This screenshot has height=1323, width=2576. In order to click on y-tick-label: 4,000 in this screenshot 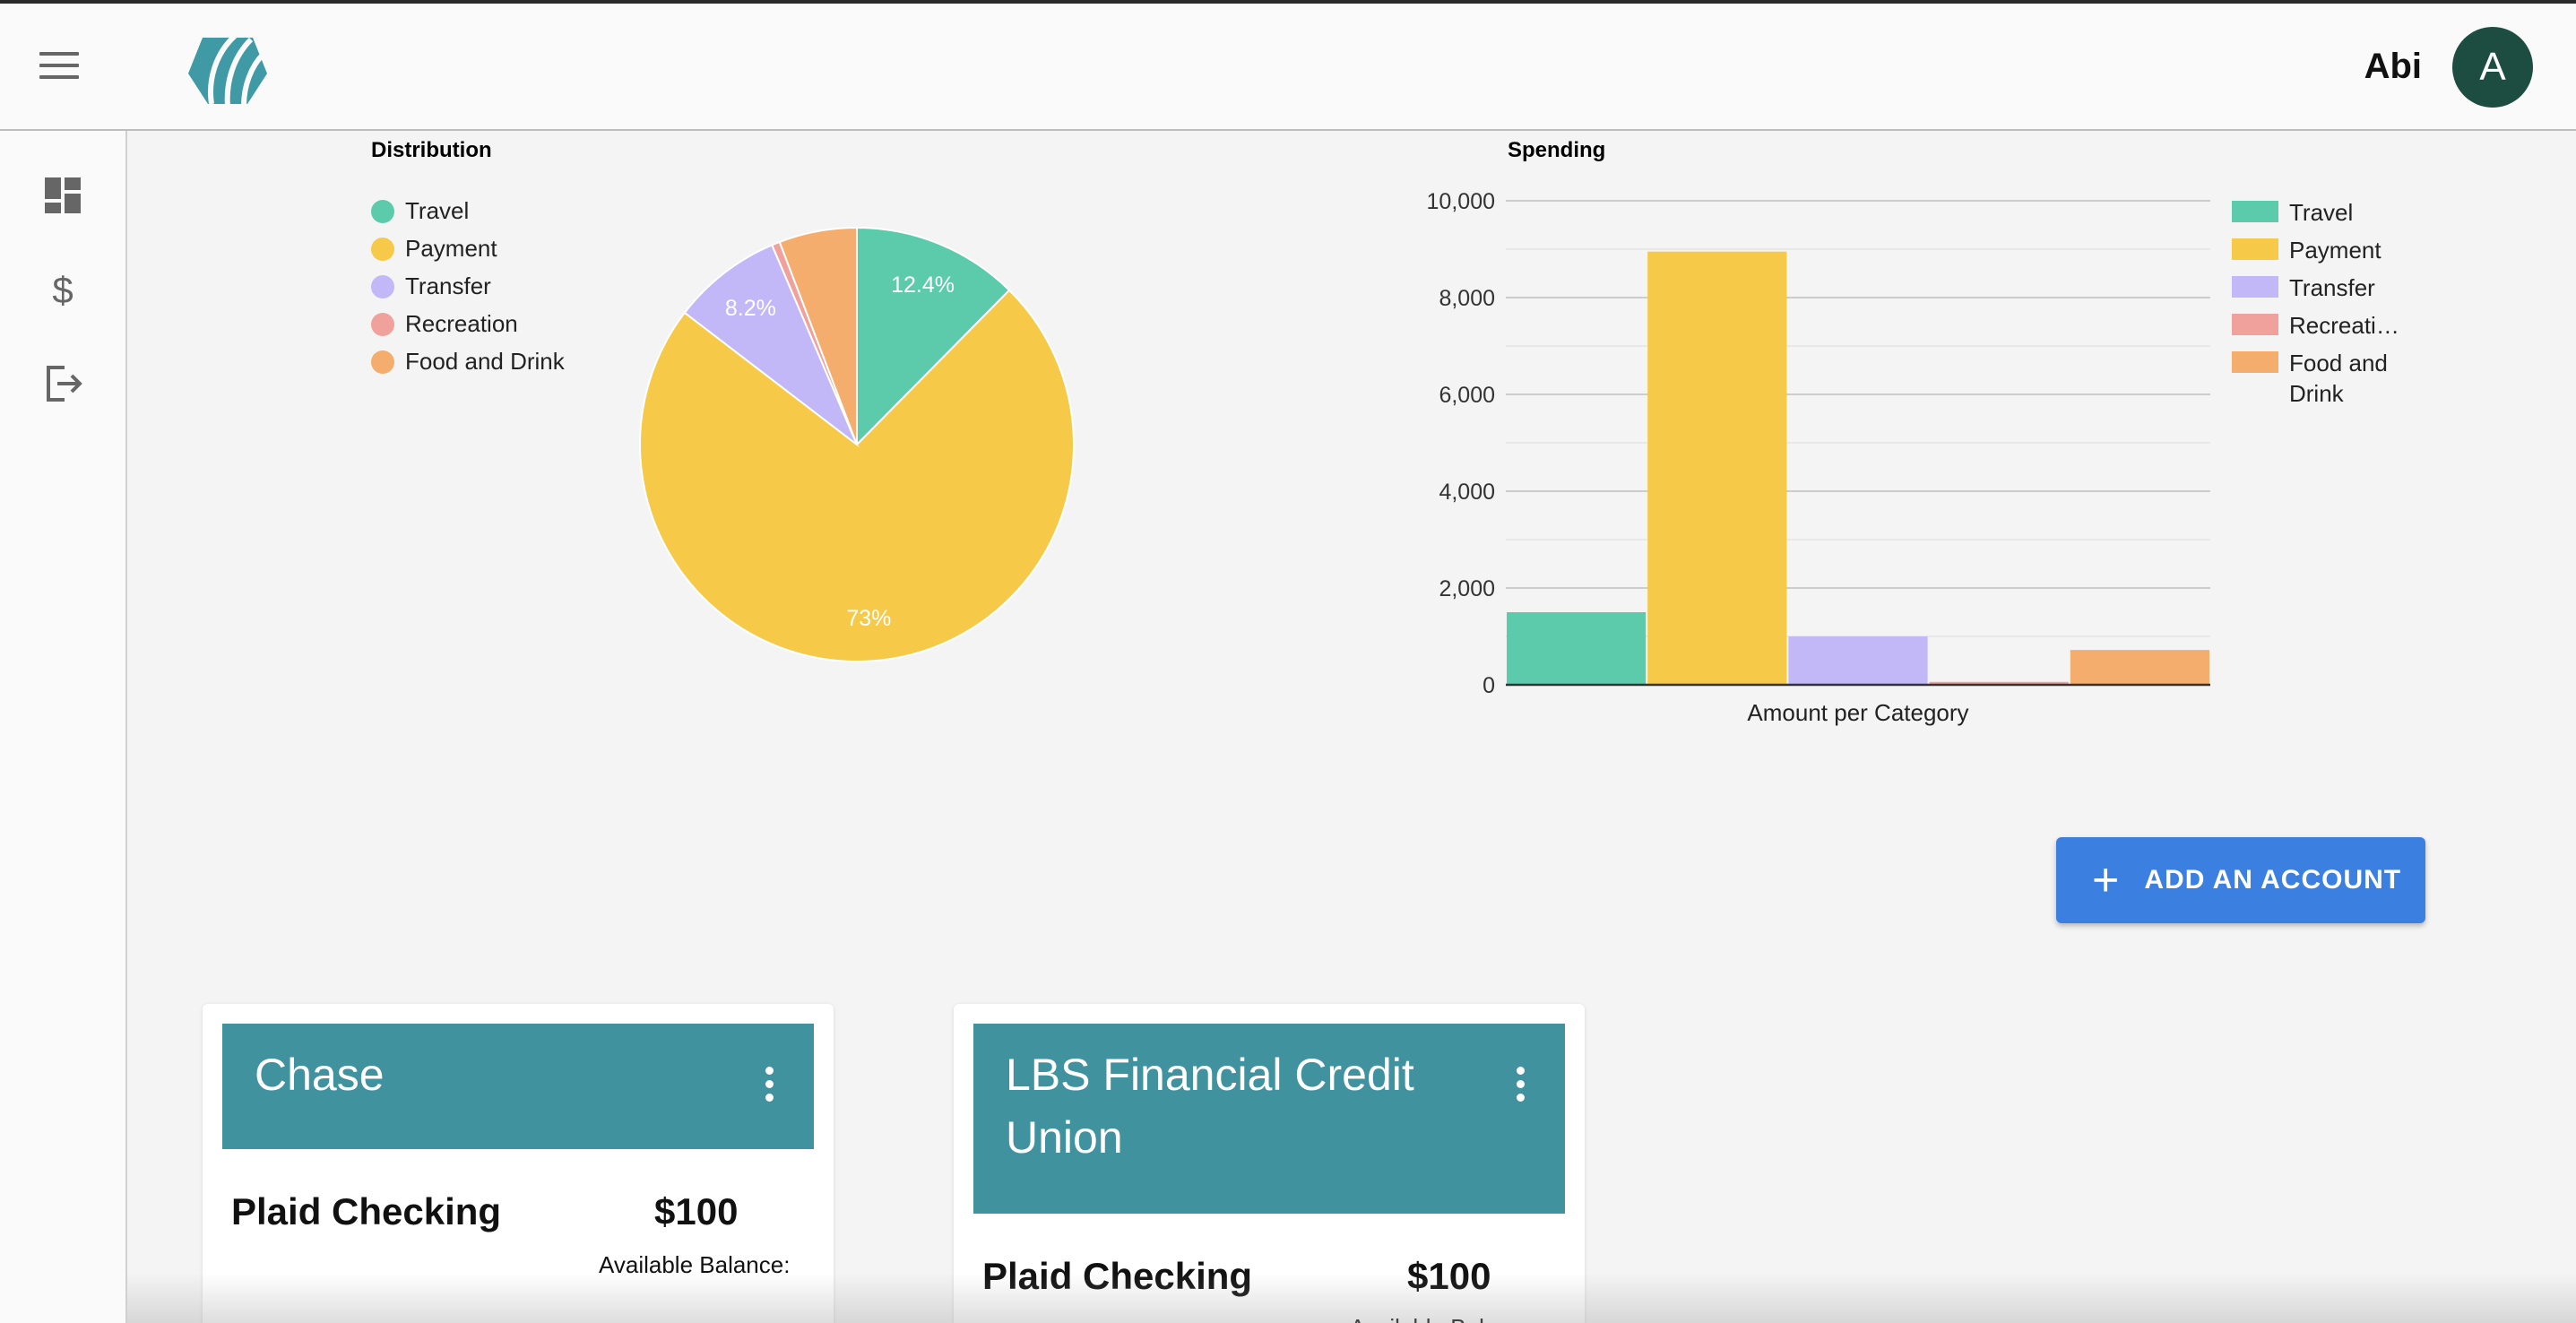, I will do `click(1467, 492)`.